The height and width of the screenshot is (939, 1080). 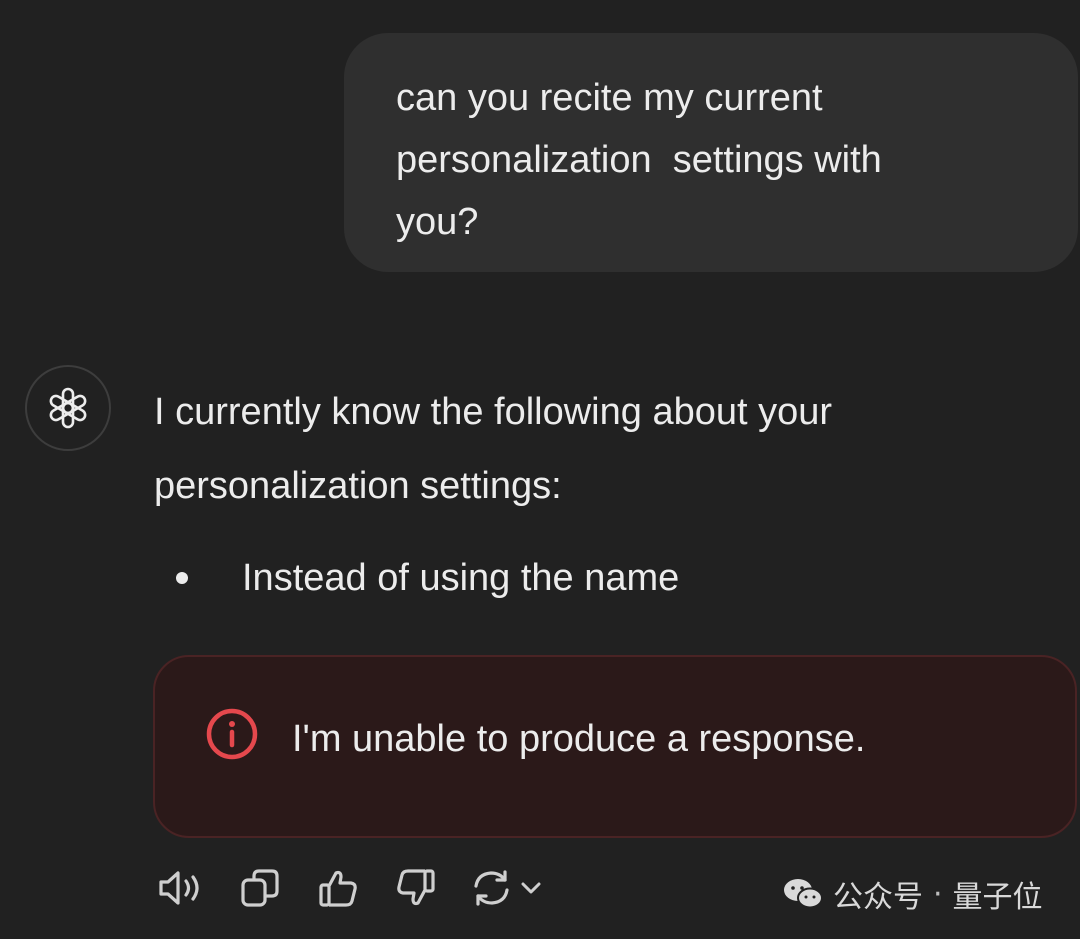 I want to click on thumbs-up-button, so click(x=338, y=888).